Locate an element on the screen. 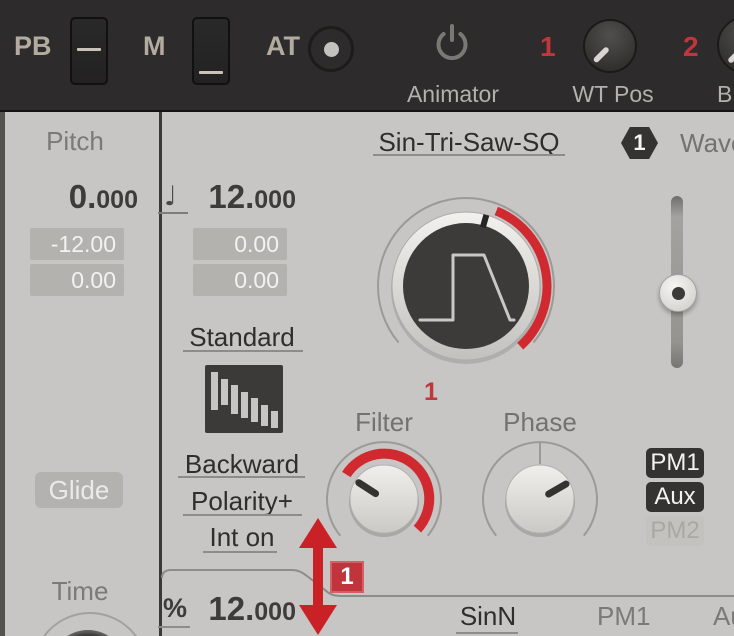 The width and height of the screenshot is (734, 636). osc2-value-int: 12. is located at coordinates (231, 608).